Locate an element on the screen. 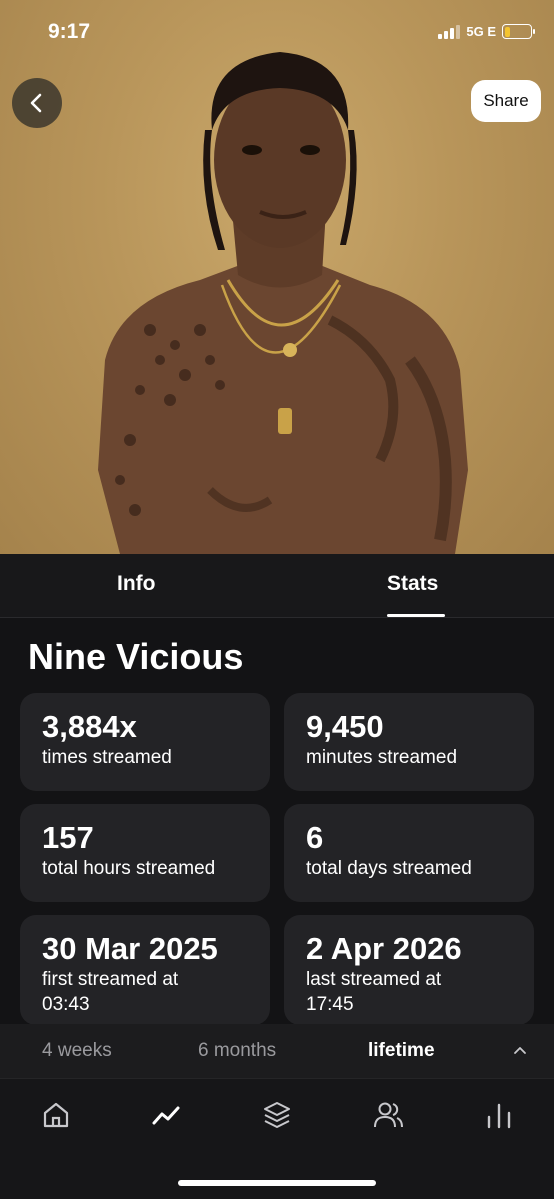 Image resolution: width=554 pixels, height=1199 pixels. stat-value: 157 is located at coordinates (68, 837).